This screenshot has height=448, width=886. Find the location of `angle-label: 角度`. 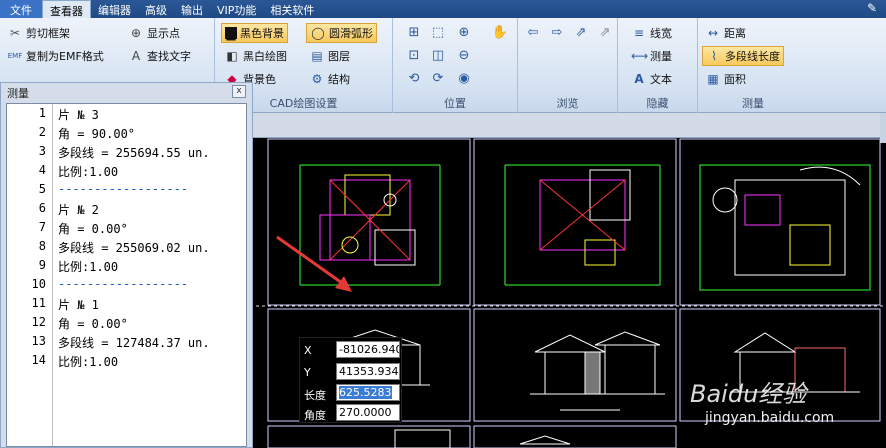

angle-label: 角度 is located at coordinates (315, 415).